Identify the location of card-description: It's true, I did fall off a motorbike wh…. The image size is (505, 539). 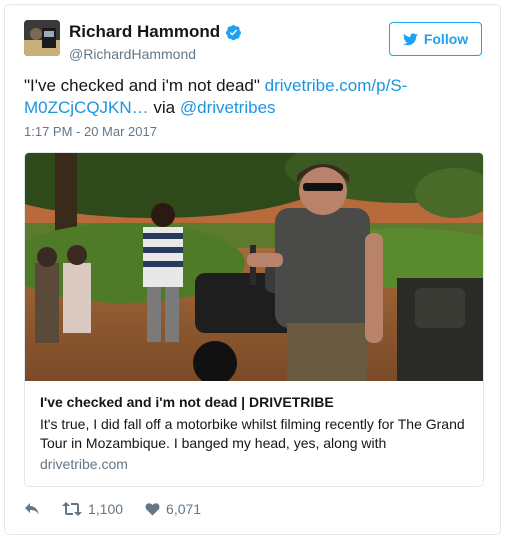
(252, 433).